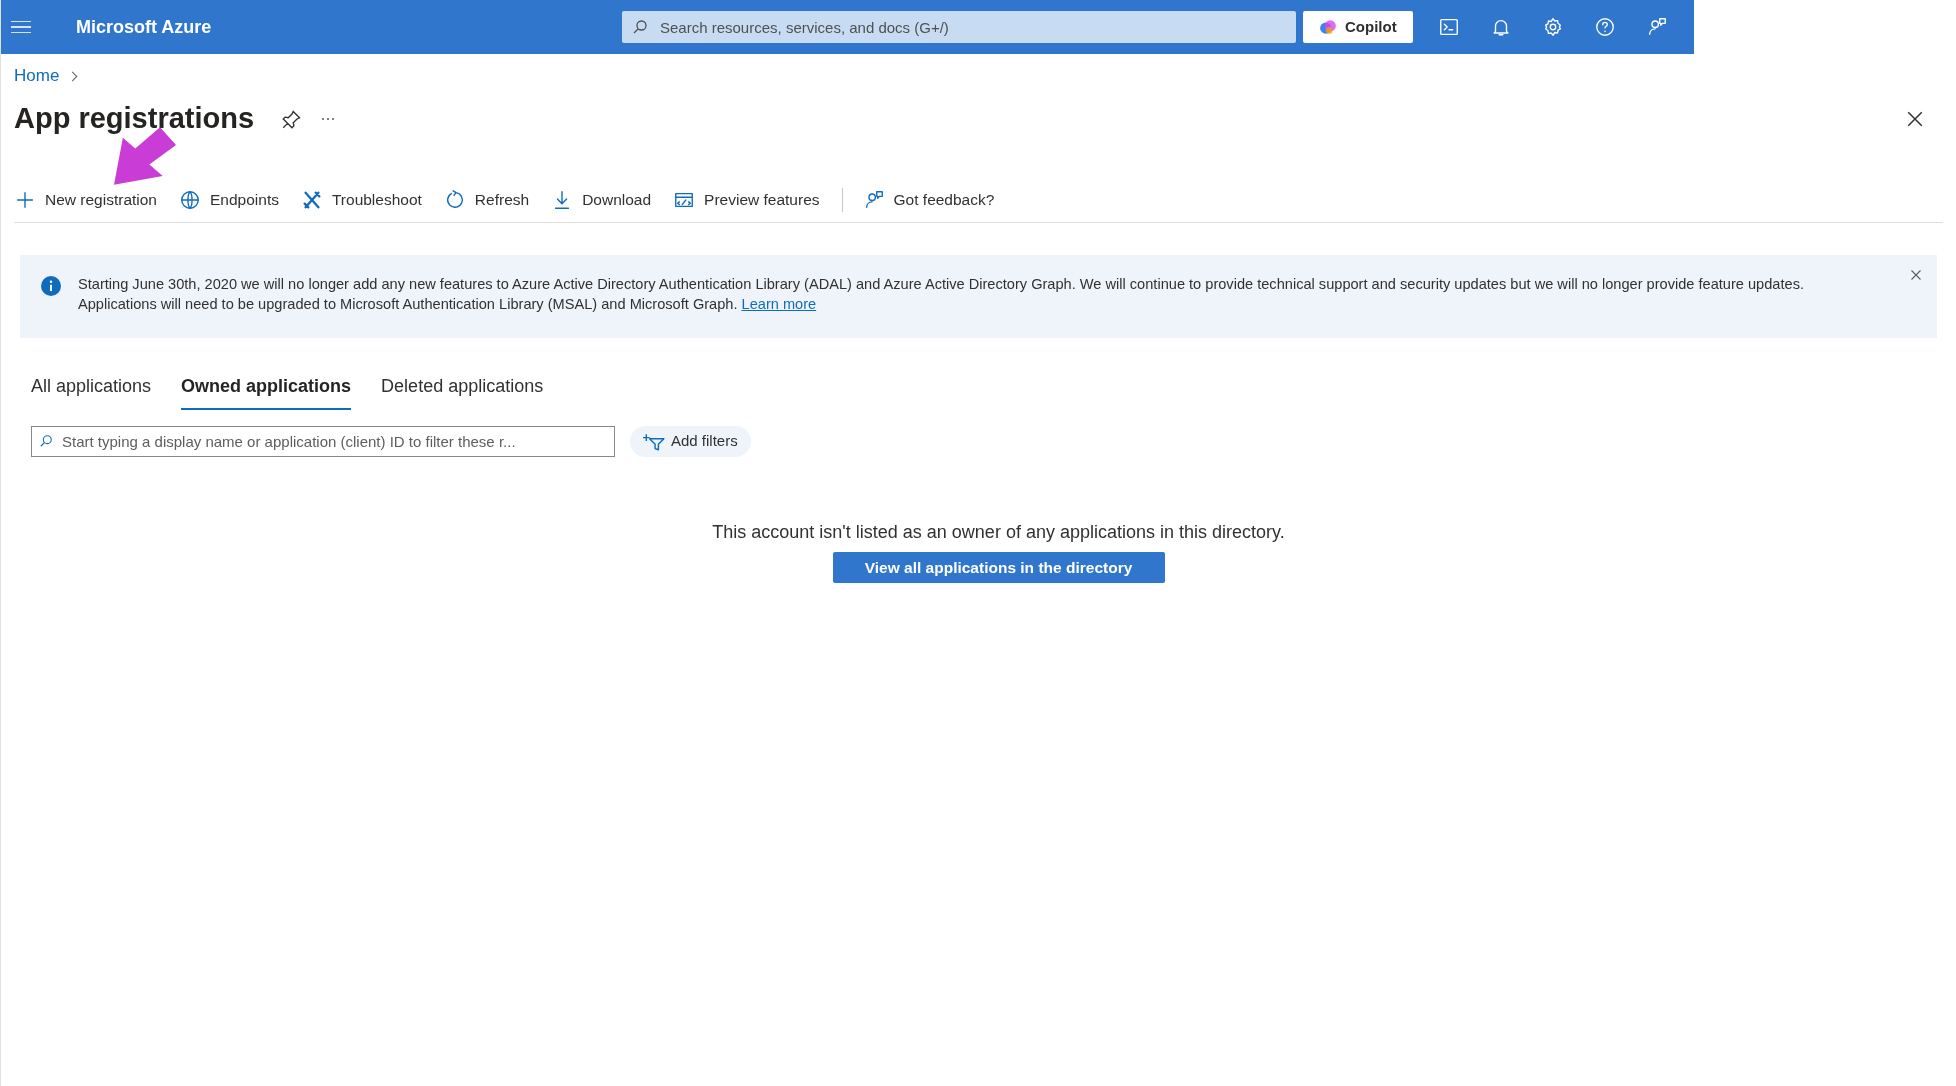 Image resolution: width=1956 pixels, height=1086 pixels. Describe the element at coordinates (1604, 27) in the screenshot. I see `help-icon` at that location.